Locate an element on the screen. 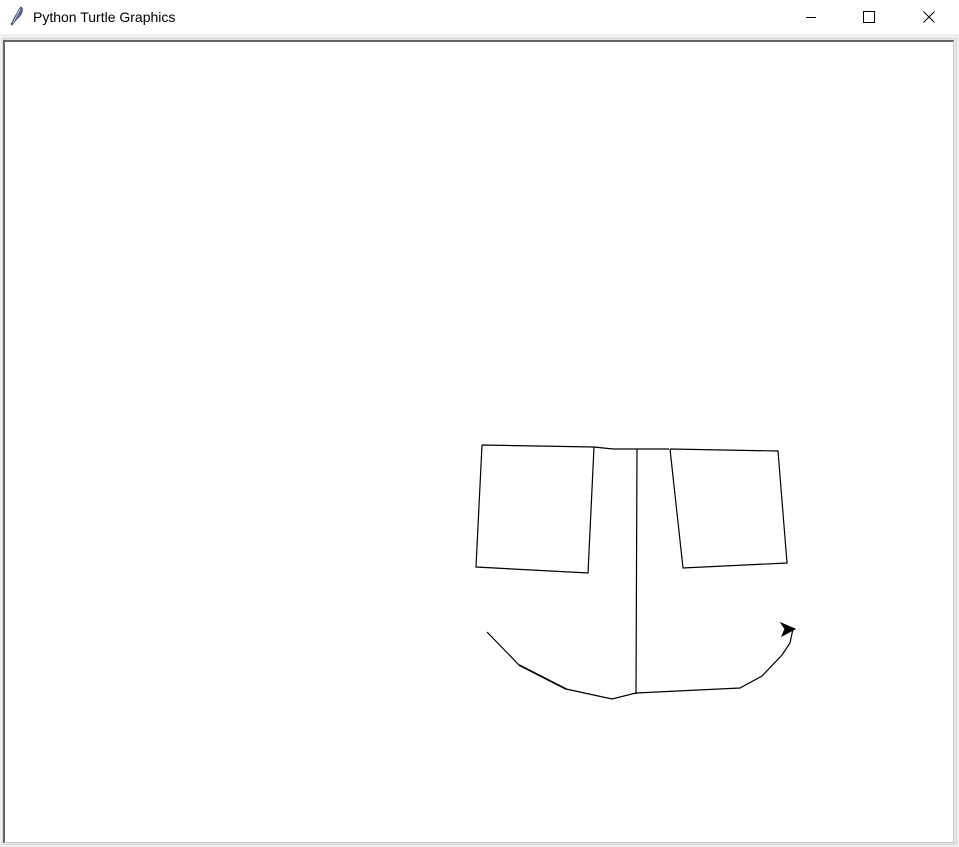 The height and width of the screenshot is (847, 959). window-title: Python Turtle Graphics is located at coordinates (104, 17).